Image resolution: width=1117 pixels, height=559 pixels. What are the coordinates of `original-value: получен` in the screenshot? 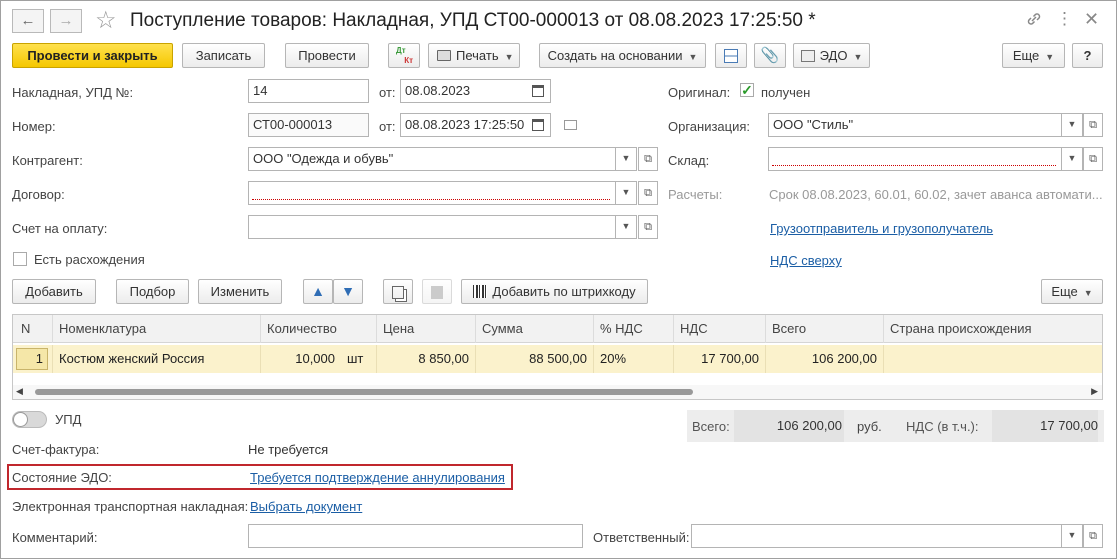 It's located at (786, 92).